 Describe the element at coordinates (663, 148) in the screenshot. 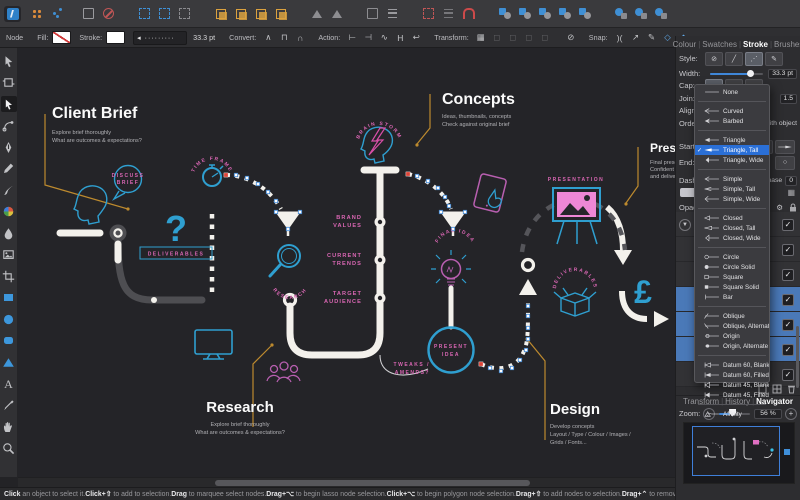

I see `presentation-title: Presentation` at that location.